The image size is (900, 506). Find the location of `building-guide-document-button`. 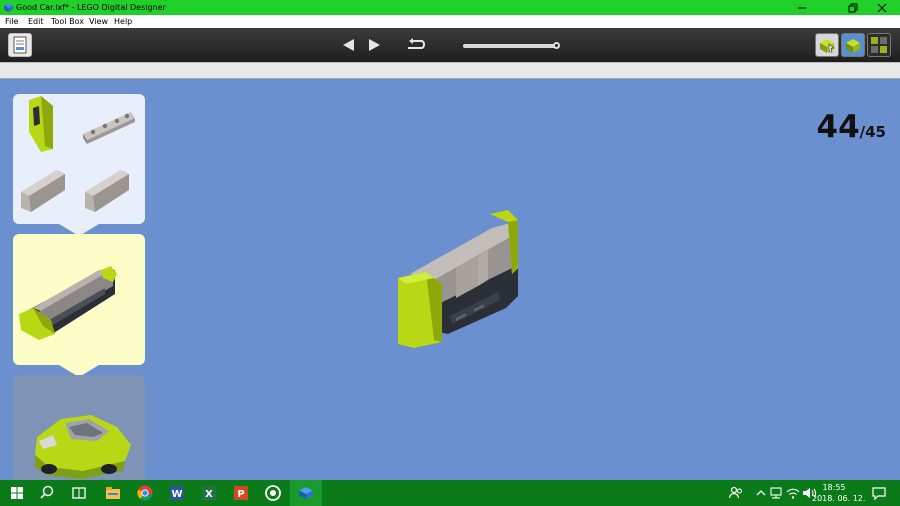

building-guide-document-button is located at coordinates (20, 45).